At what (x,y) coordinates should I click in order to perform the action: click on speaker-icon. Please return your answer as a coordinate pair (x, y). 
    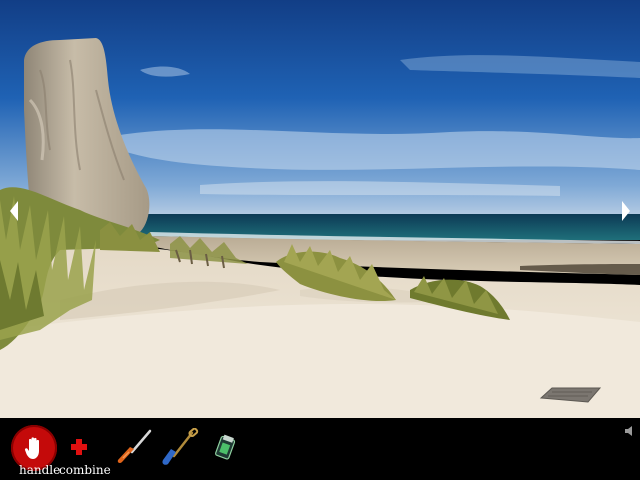
    Looking at the image, I should click on (628, 431).